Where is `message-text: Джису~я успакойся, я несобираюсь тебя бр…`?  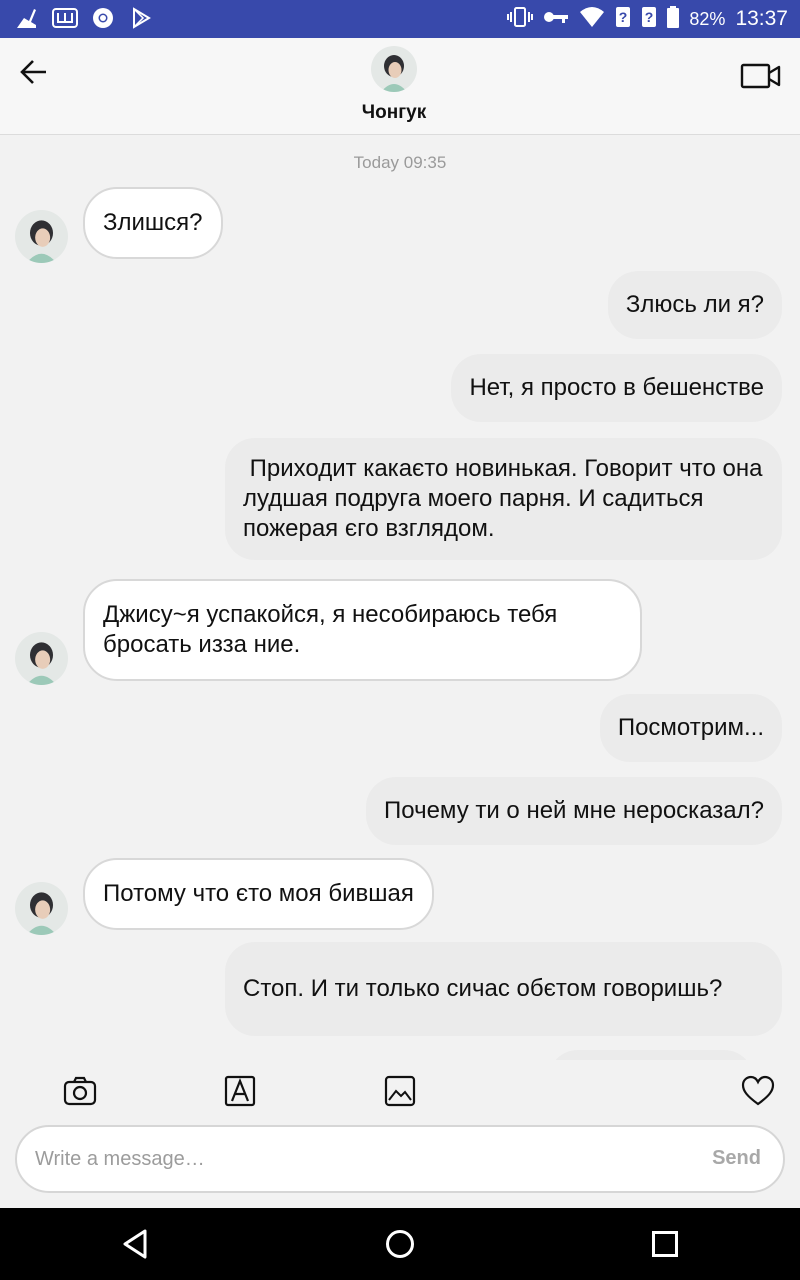 message-text: Джису~я успакойся, я несобираюсь тебя бр… is located at coordinates (330, 629).